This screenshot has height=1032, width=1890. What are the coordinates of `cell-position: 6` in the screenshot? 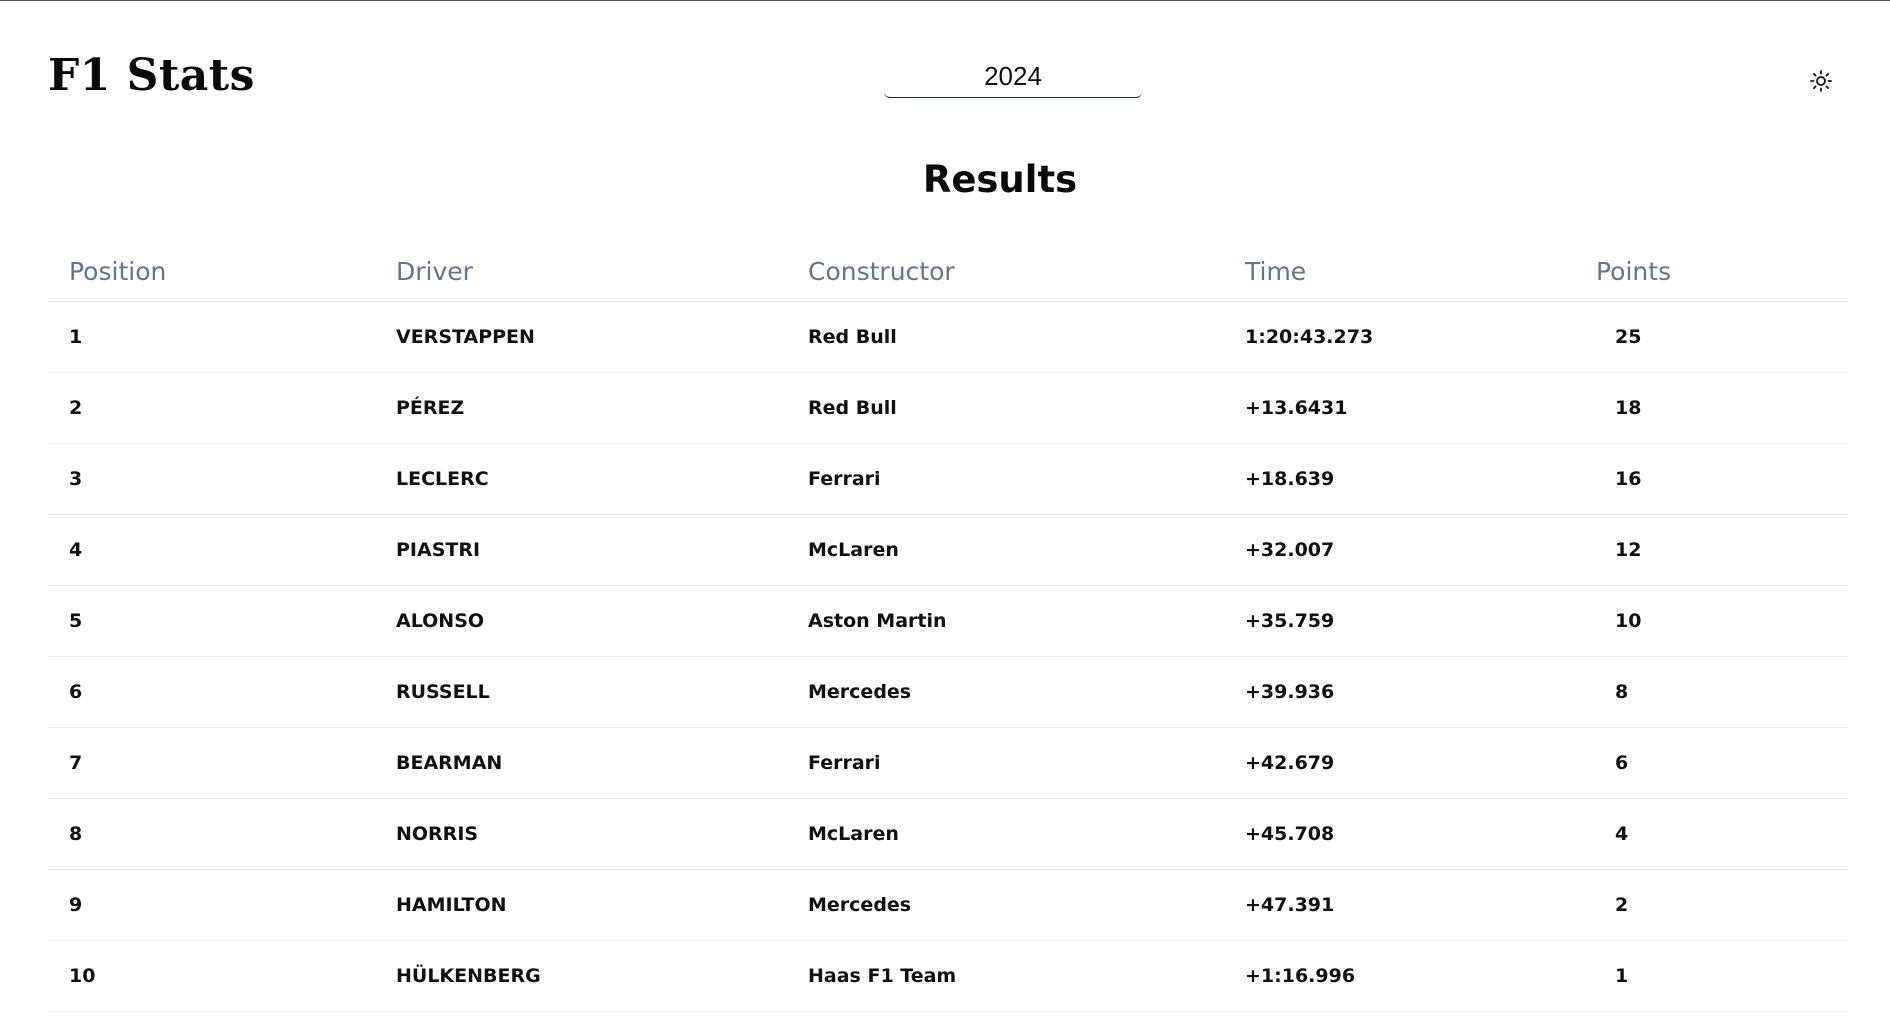 It's located at (211, 692).